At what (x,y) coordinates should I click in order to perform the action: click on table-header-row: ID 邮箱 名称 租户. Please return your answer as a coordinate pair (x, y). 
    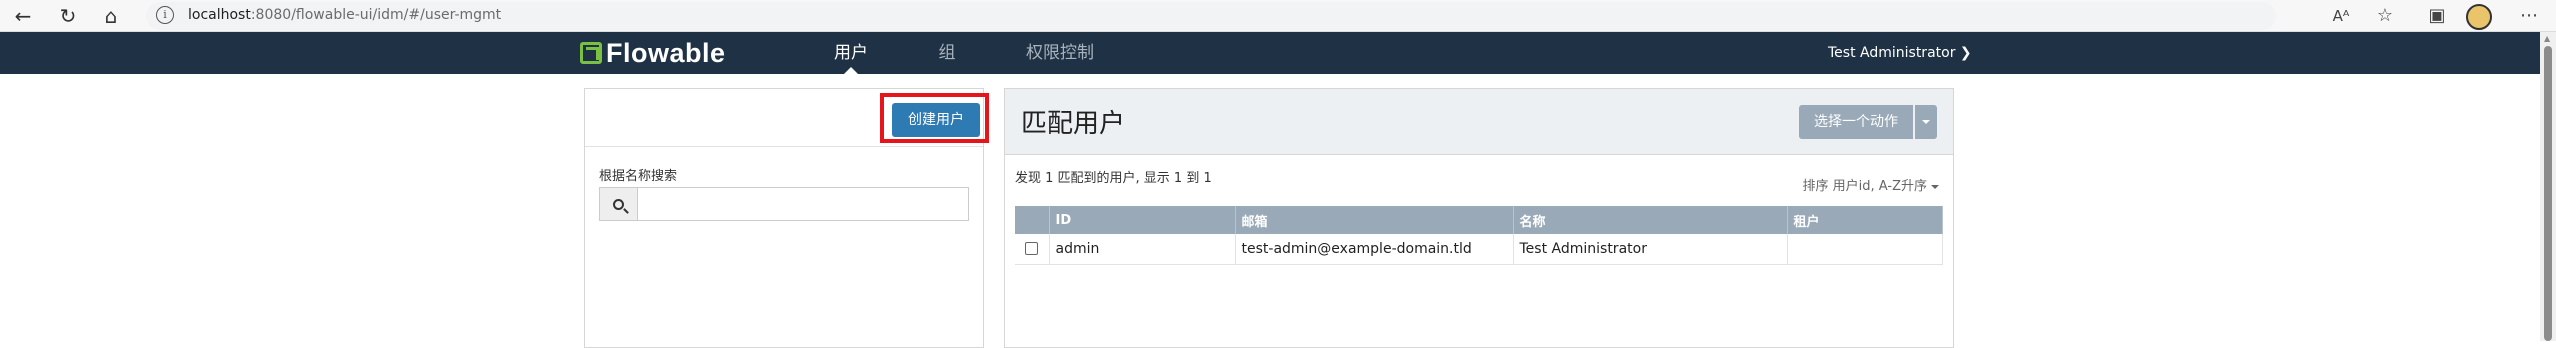
    Looking at the image, I should click on (1479, 220).